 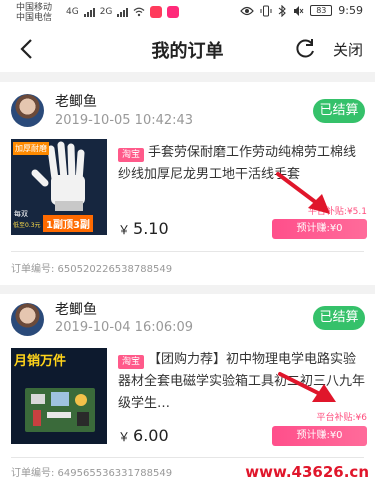 What do you see at coordinates (307, 472) in the screenshot?
I see `watermark: www.43626.cn` at bounding box center [307, 472].